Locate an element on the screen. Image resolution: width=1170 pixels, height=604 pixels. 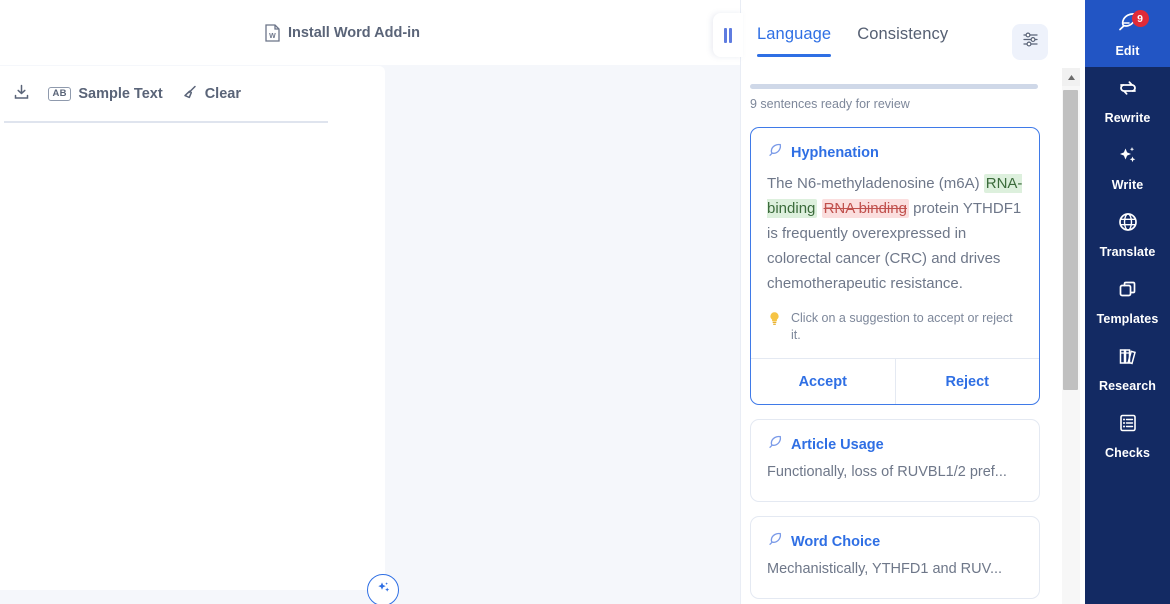
tab-language: Language is located at coordinates (794, 41).